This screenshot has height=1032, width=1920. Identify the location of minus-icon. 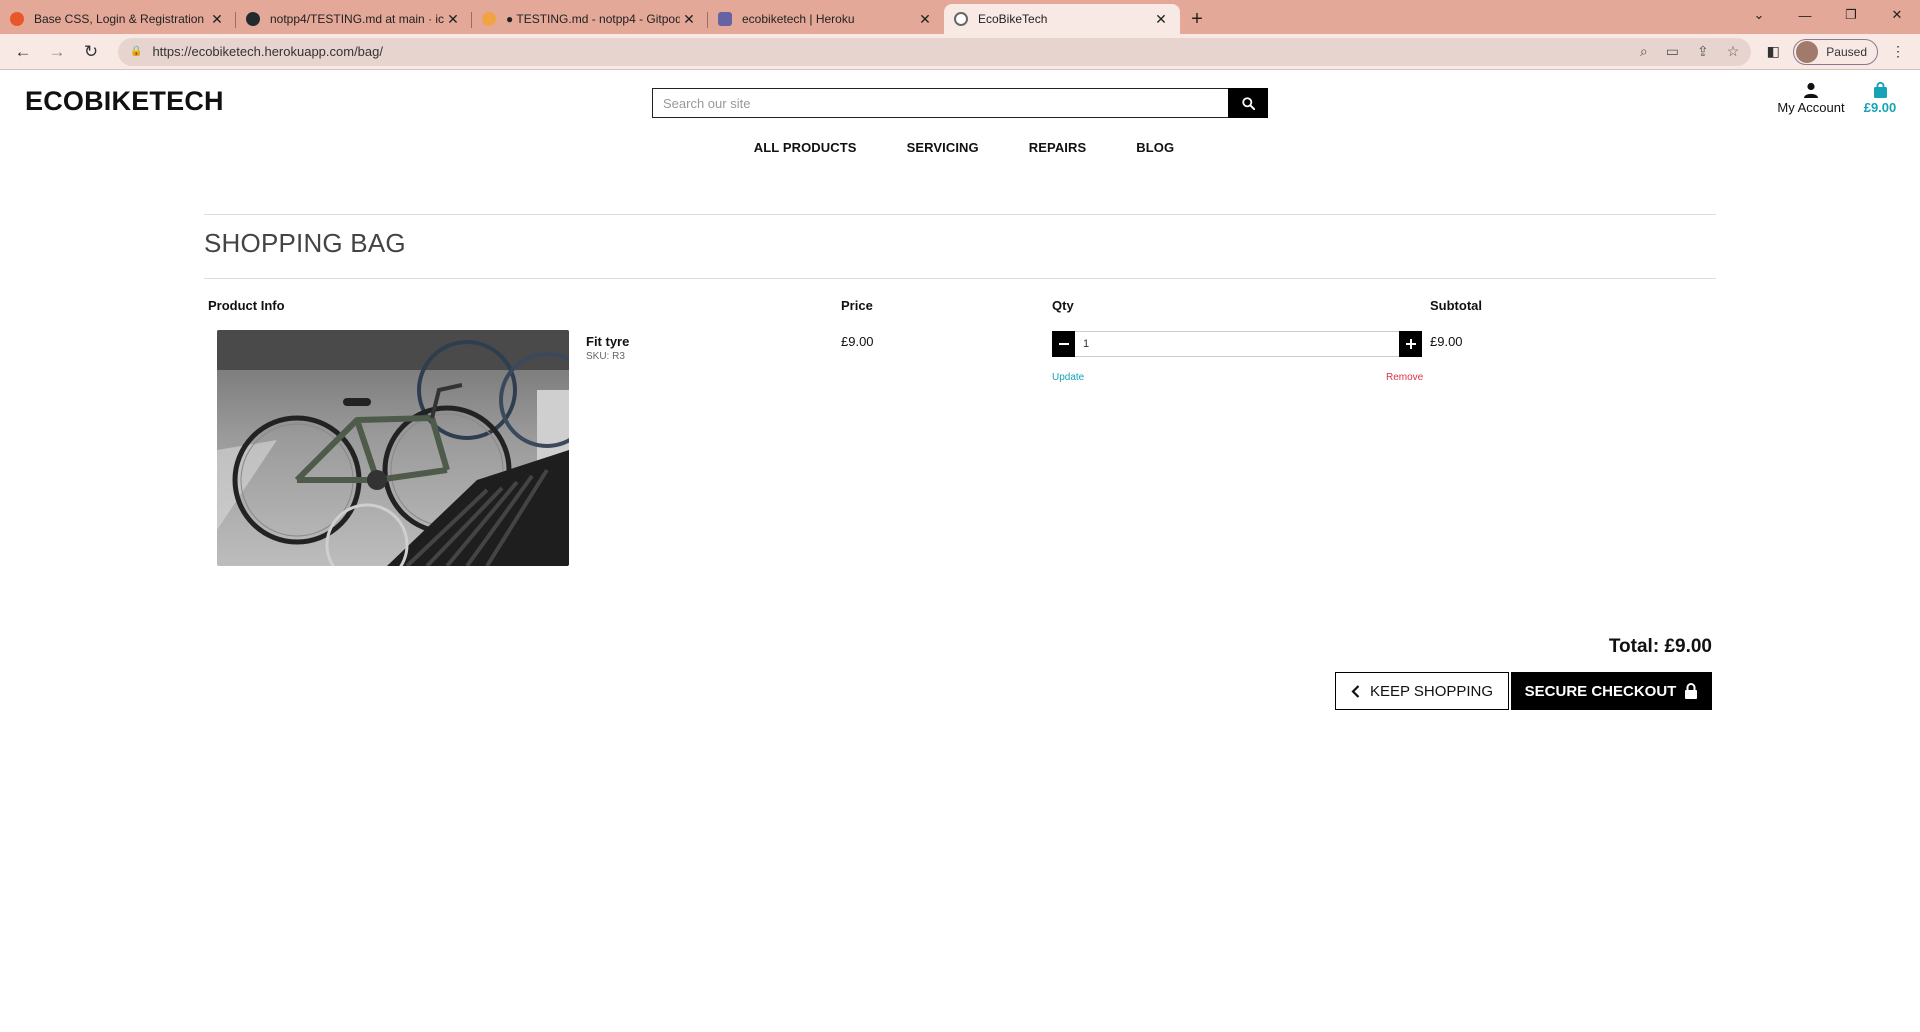
(1063, 344).